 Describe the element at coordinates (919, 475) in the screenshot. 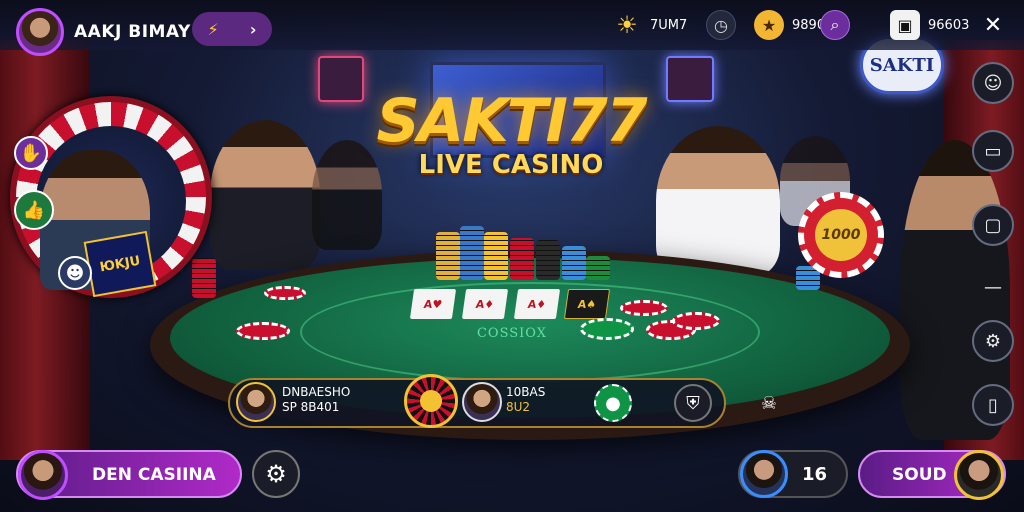

I see `sound-button-label: SOUD` at that location.